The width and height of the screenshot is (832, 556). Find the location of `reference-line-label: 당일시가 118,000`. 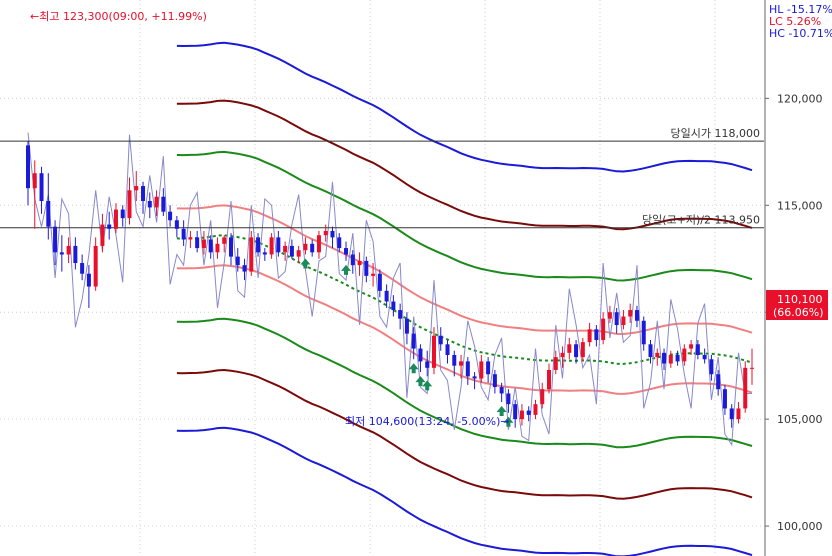

reference-line-label: 당일시가 118,000 is located at coordinates (715, 133).